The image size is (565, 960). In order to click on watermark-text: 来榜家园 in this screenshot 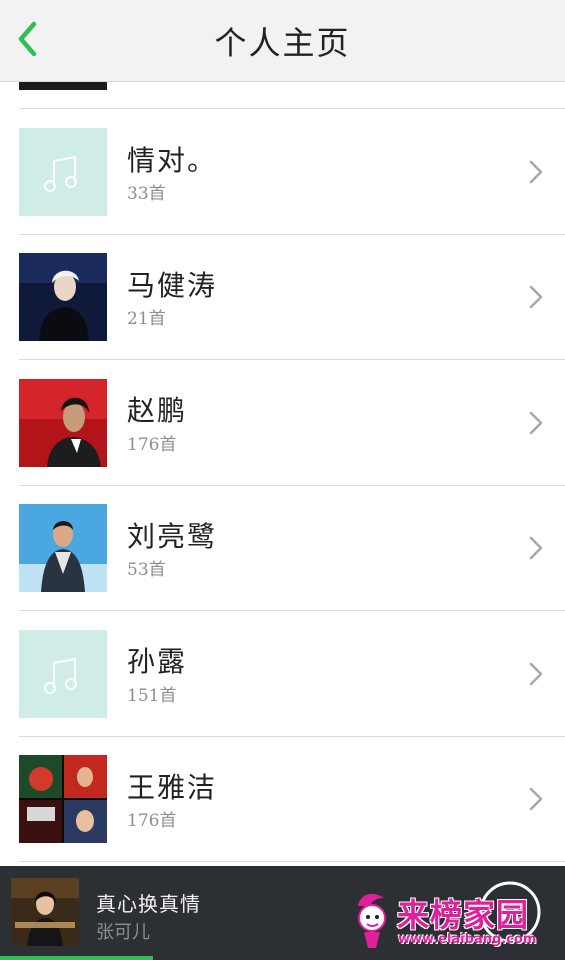, I will do `click(463, 915)`.